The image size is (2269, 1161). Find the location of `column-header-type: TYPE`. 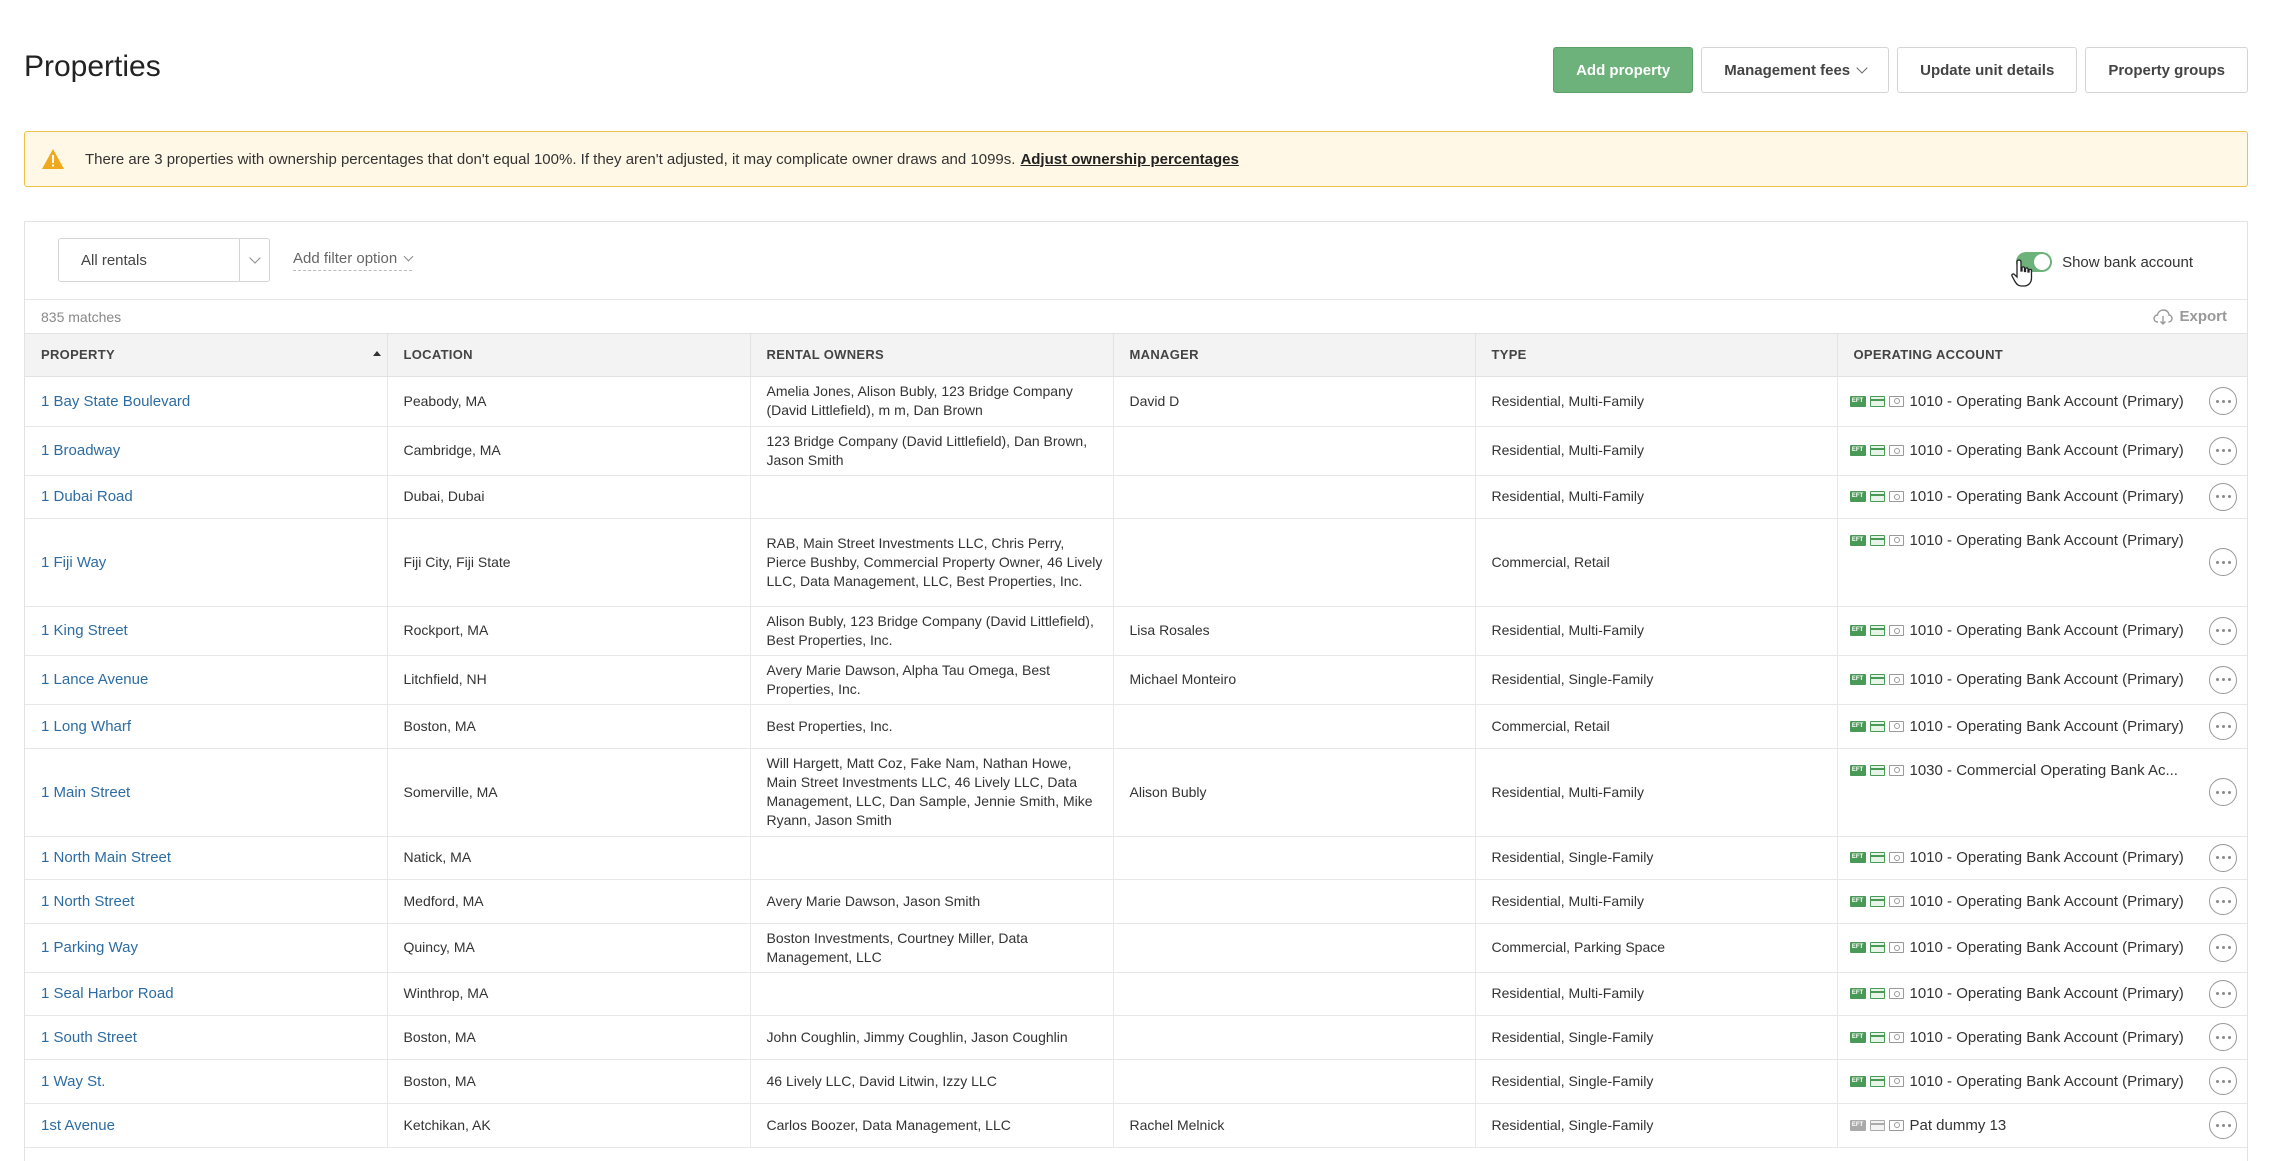

column-header-type: TYPE is located at coordinates (1656, 355).